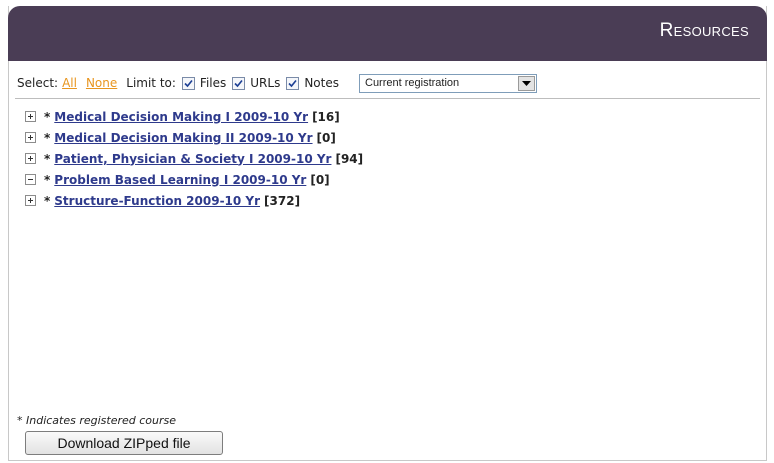 The height and width of the screenshot is (463, 774). What do you see at coordinates (326, 116) in the screenshot?
I see `resource-count: [16]` at bounding box center [326, 116].